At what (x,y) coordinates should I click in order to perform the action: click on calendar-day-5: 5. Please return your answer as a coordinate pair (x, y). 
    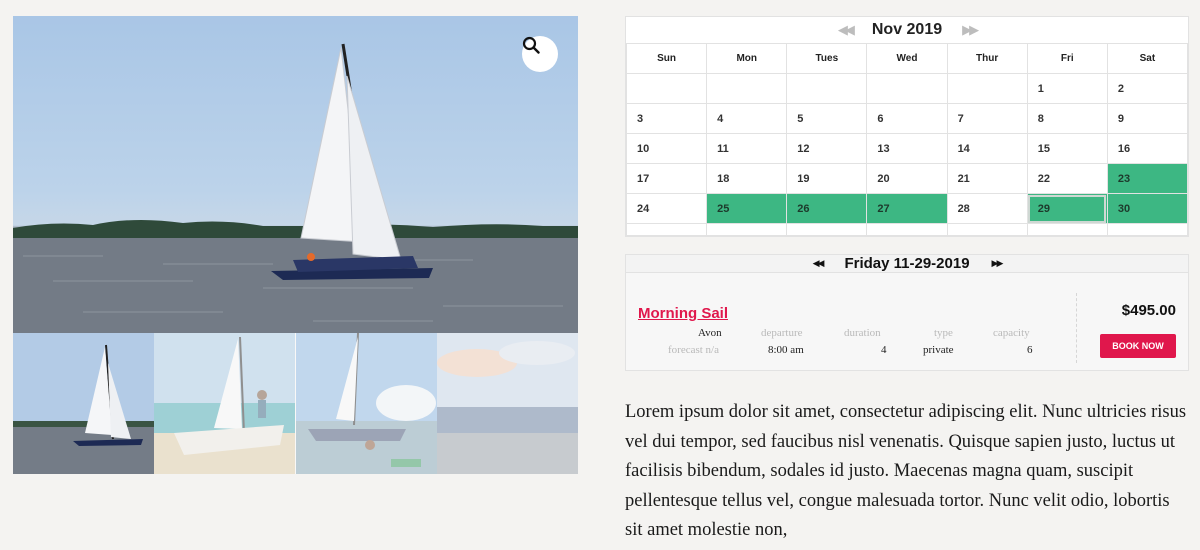
    Looking at the image, I should click on (827, 118).